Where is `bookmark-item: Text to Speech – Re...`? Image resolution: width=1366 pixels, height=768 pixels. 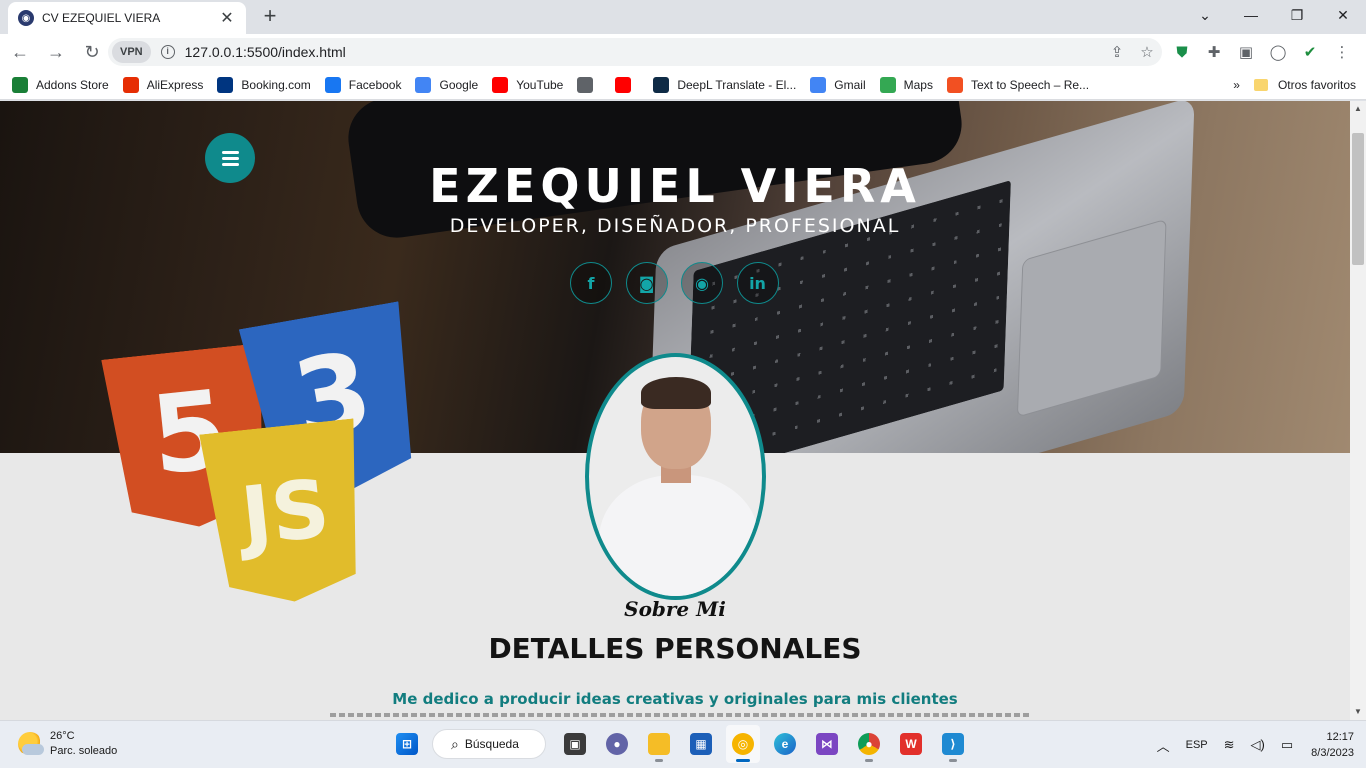 bookmark-item: Text to Speech – Re... is located at coordinates (1018, 84).